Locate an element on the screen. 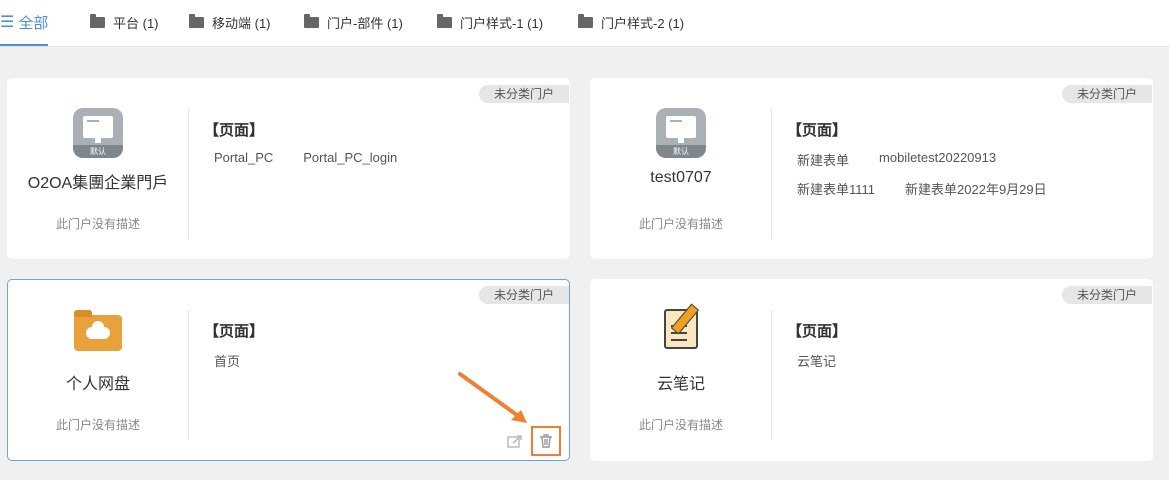 The image size is (1169, 480). page-link: 新建表单 is located at coordinates (823, 159).